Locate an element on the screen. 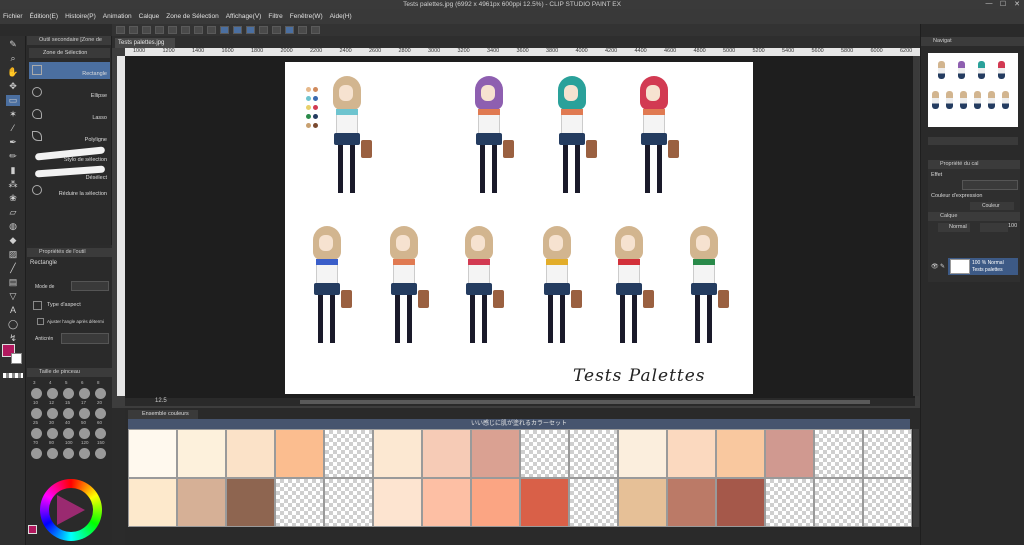  frame-icon: ▤ is located at coordinates (13, 282).